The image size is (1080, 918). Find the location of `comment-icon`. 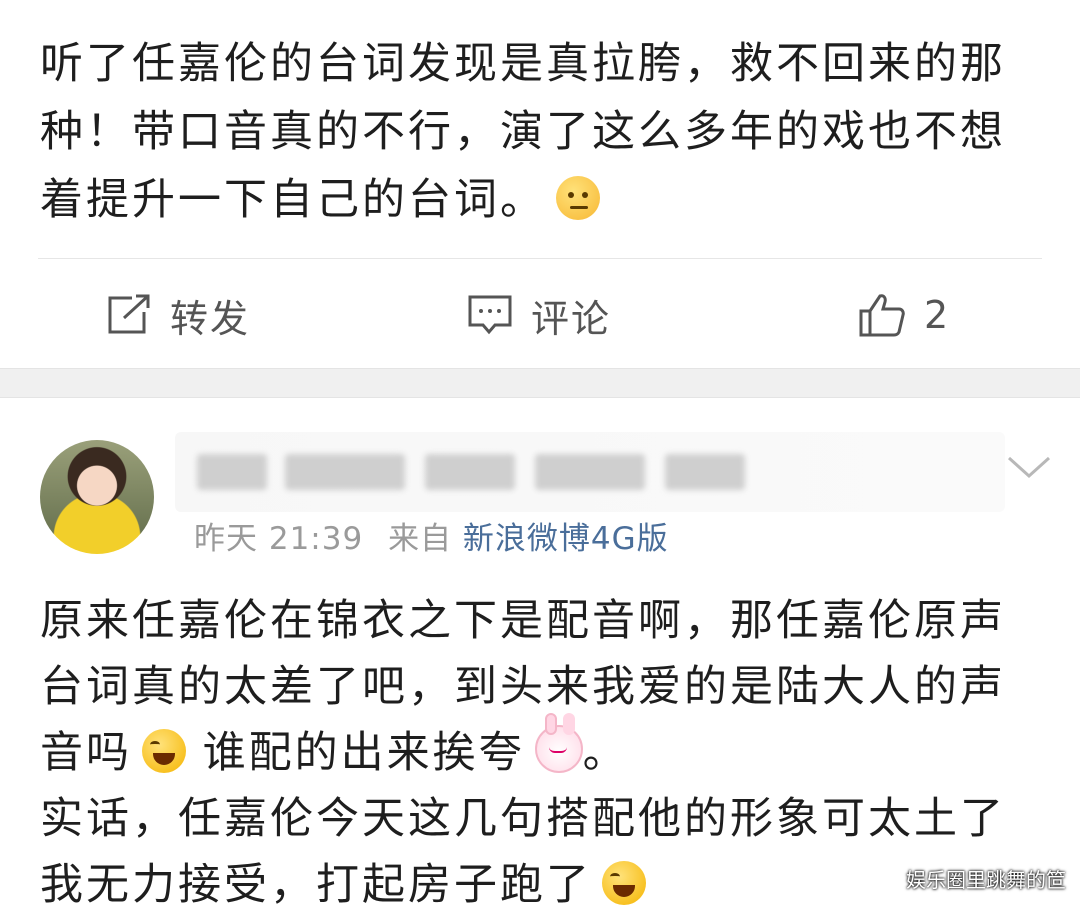

comment-icon is located at coordinates (490, 315).